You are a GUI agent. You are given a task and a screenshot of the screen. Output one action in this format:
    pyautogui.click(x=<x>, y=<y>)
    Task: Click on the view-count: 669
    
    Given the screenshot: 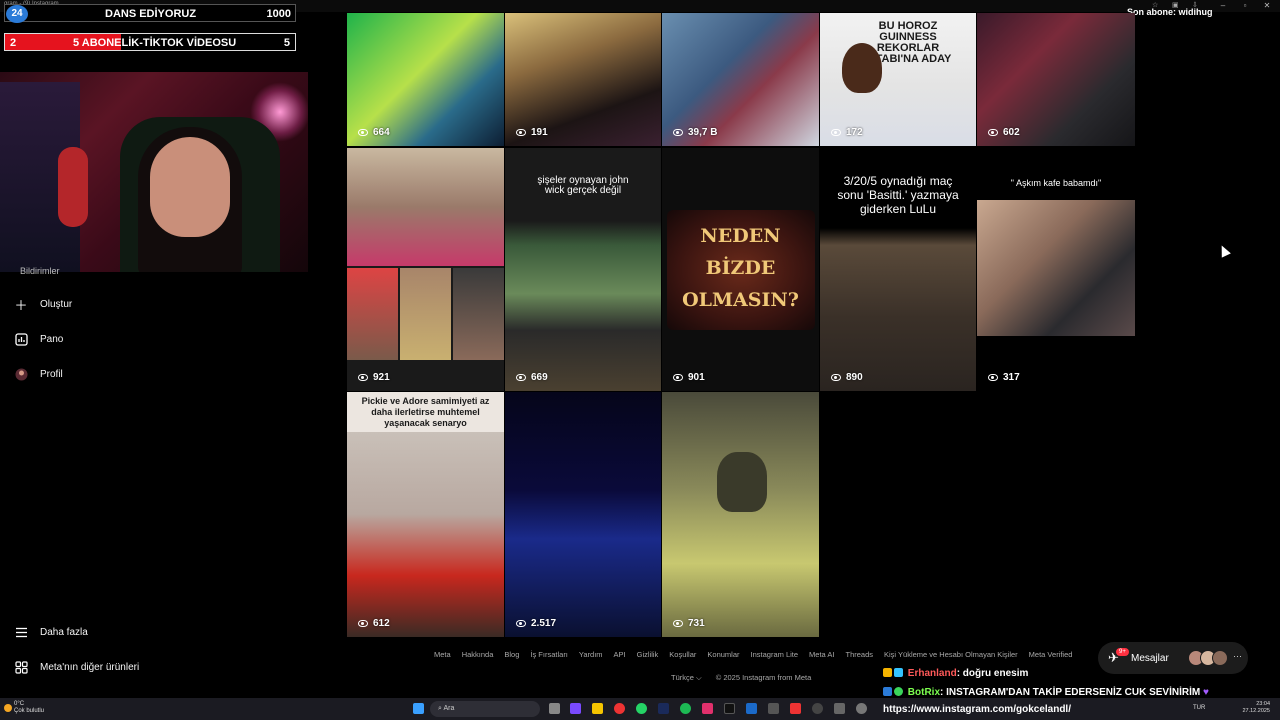 What is the action you would take?
    pyautogui.click(x=532, y=377)
    